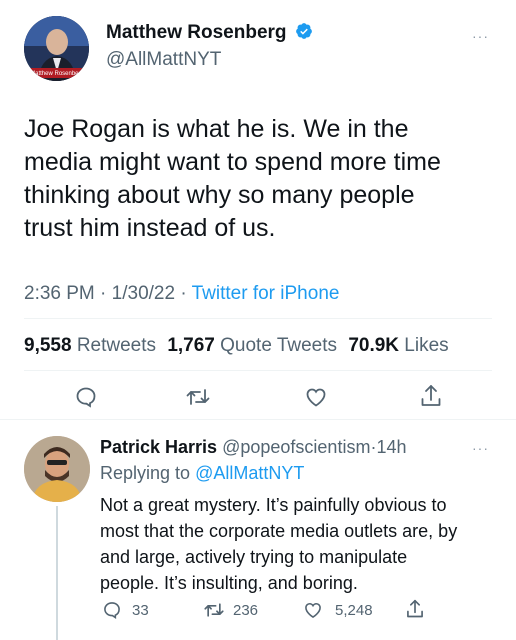 This screenshot has height=640, width=516. Describe the element at coordinates (232, 162) in the screenshot. I see `tweet-text-line: media might want to spend more time` at that location.